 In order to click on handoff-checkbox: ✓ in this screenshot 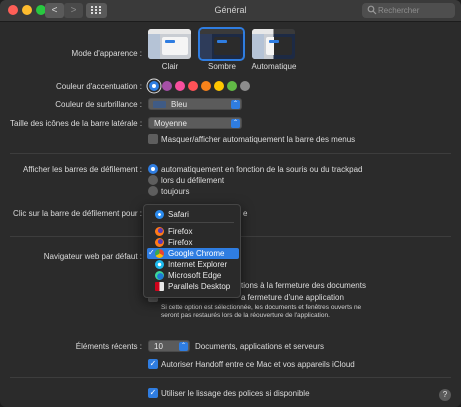, I will do `click(153, 364)`.